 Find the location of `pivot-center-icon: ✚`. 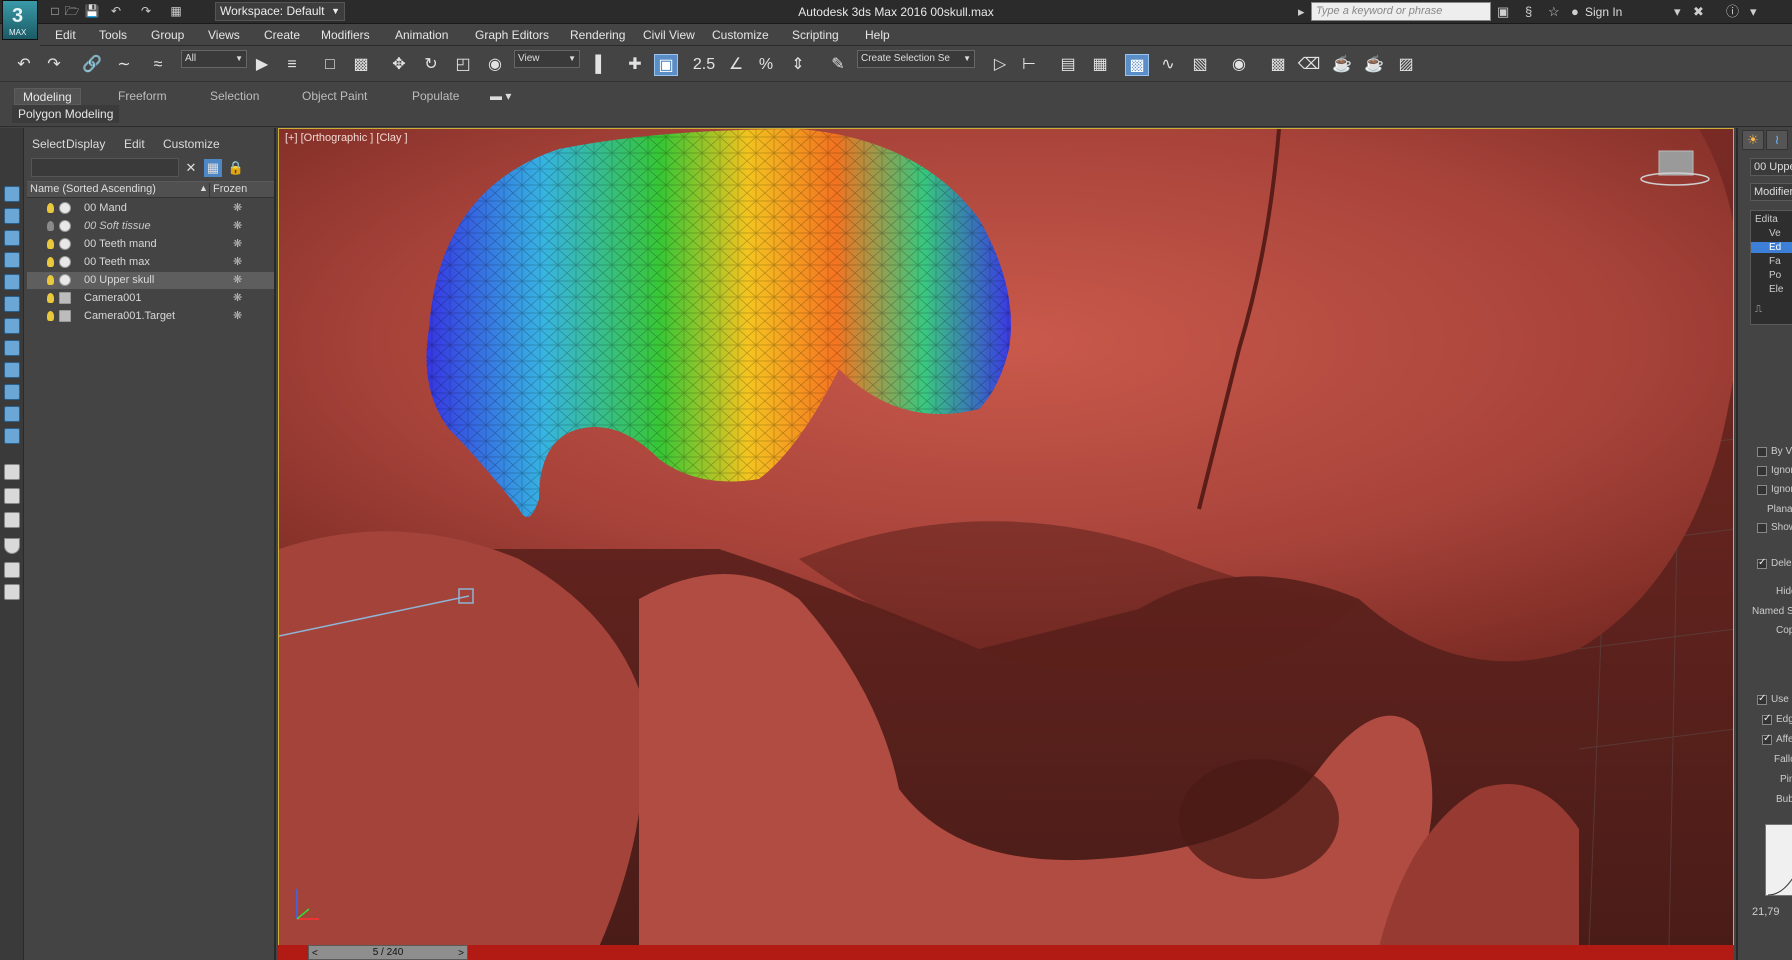

pivot-center-icon: ✚ is located at coordinates (635, 65).